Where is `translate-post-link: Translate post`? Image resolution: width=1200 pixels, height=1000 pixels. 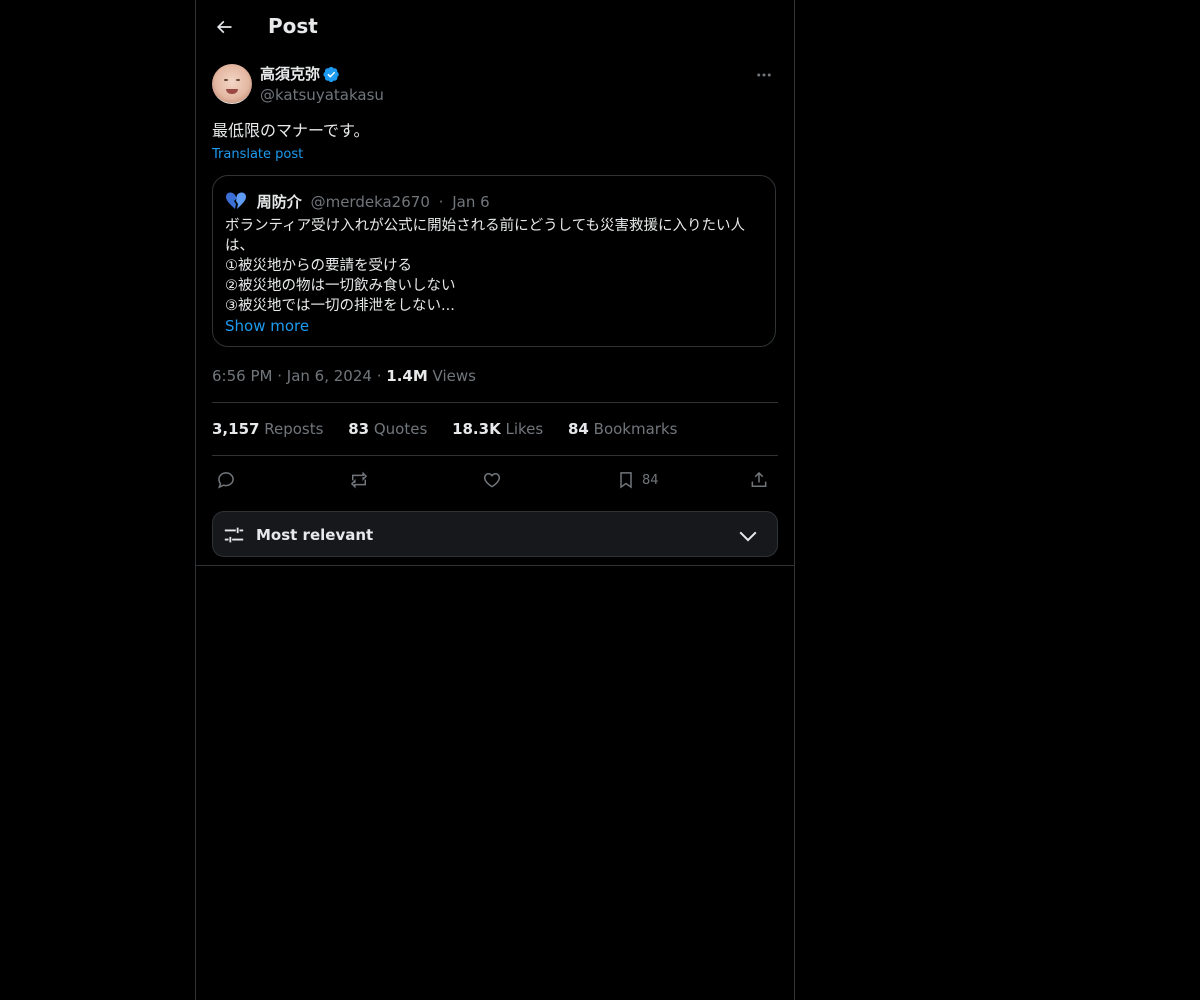 translate-post-link: Translate post is located at coordinates (257, 155).